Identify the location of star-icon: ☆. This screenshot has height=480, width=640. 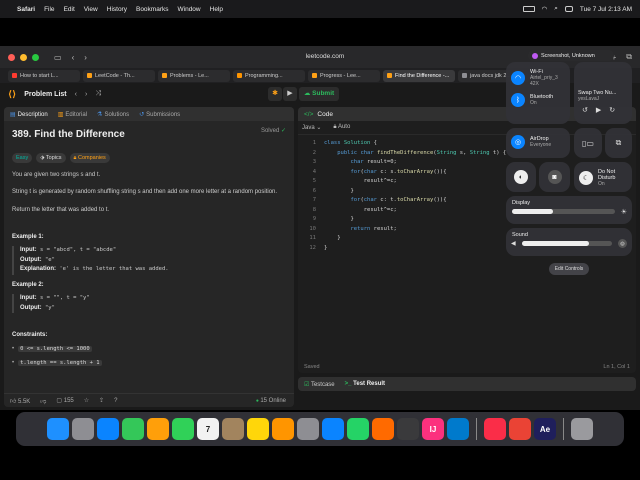
(86, 401).